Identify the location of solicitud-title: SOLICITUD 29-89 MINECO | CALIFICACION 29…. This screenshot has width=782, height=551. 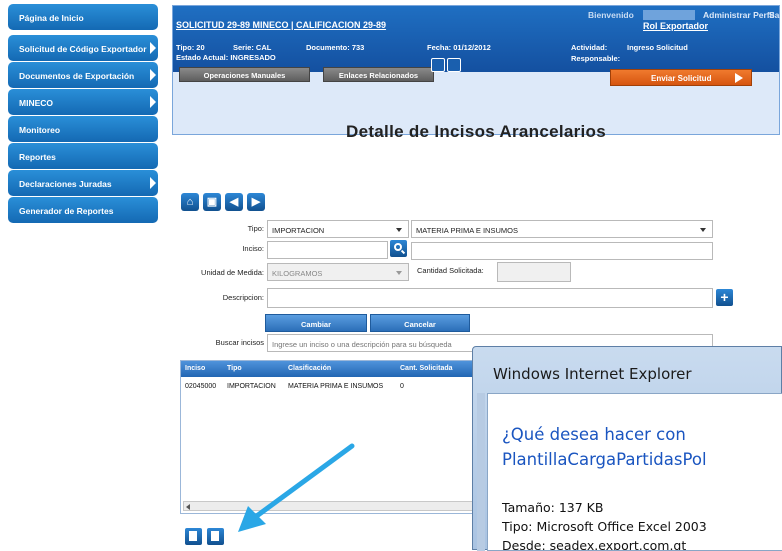
(281, 25).